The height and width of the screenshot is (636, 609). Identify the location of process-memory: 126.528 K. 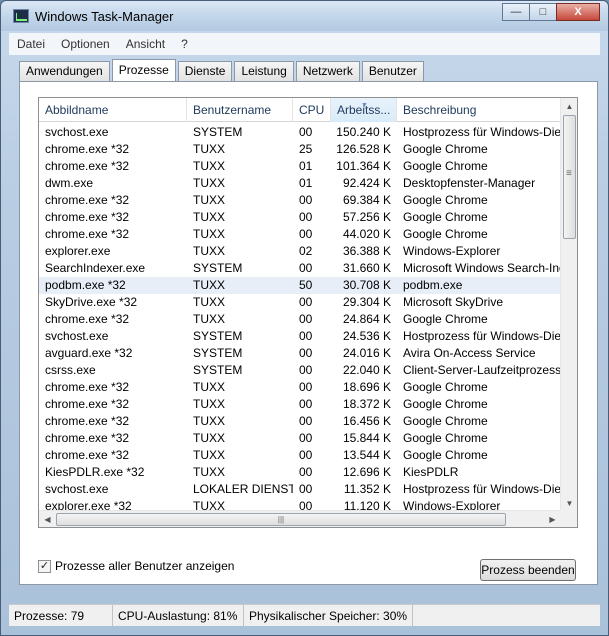
(363, 149).